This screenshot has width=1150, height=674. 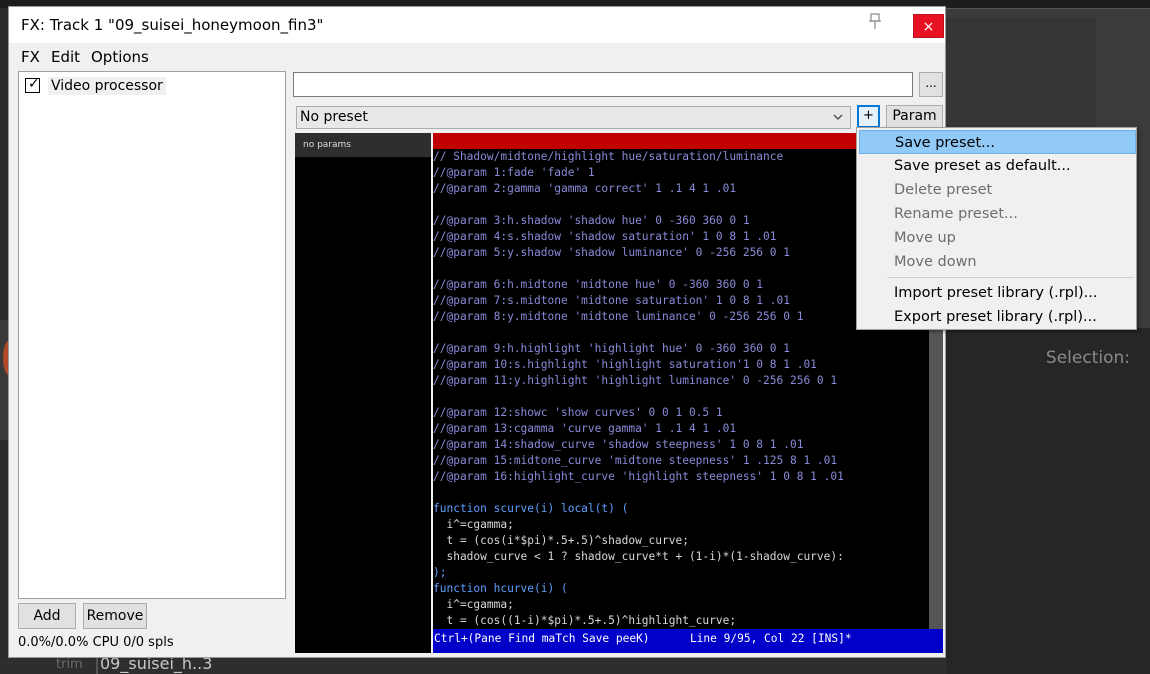 I want to click on code-line: function scurve(i) local(t) (, so click(x=688, y=509).